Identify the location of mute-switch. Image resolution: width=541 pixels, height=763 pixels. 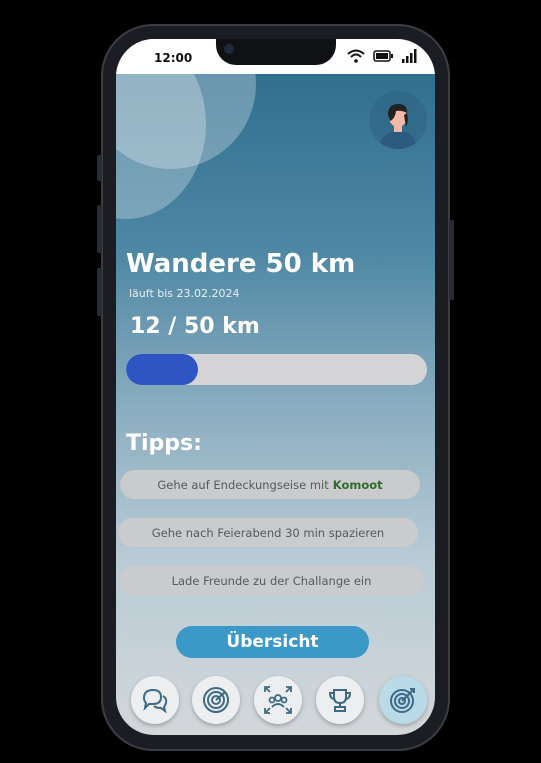
(99, 168).